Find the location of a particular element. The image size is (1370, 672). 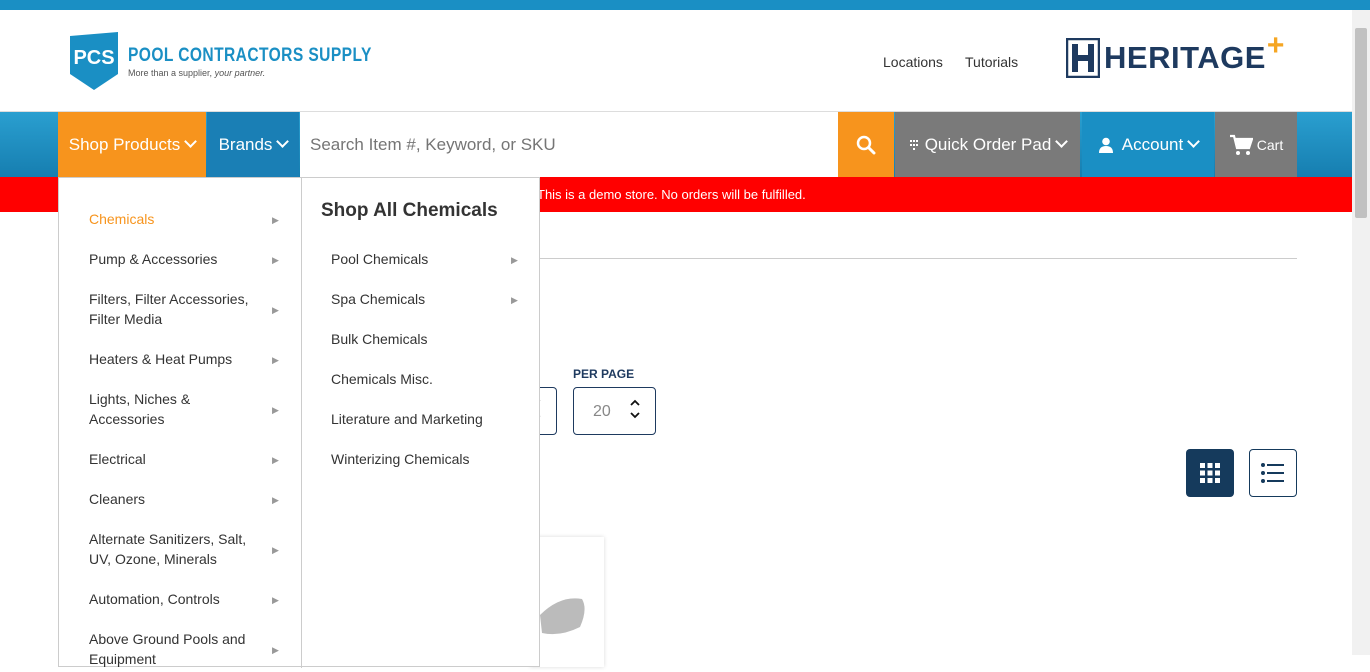

account-button: Account is located at coordinates (1148, 144).